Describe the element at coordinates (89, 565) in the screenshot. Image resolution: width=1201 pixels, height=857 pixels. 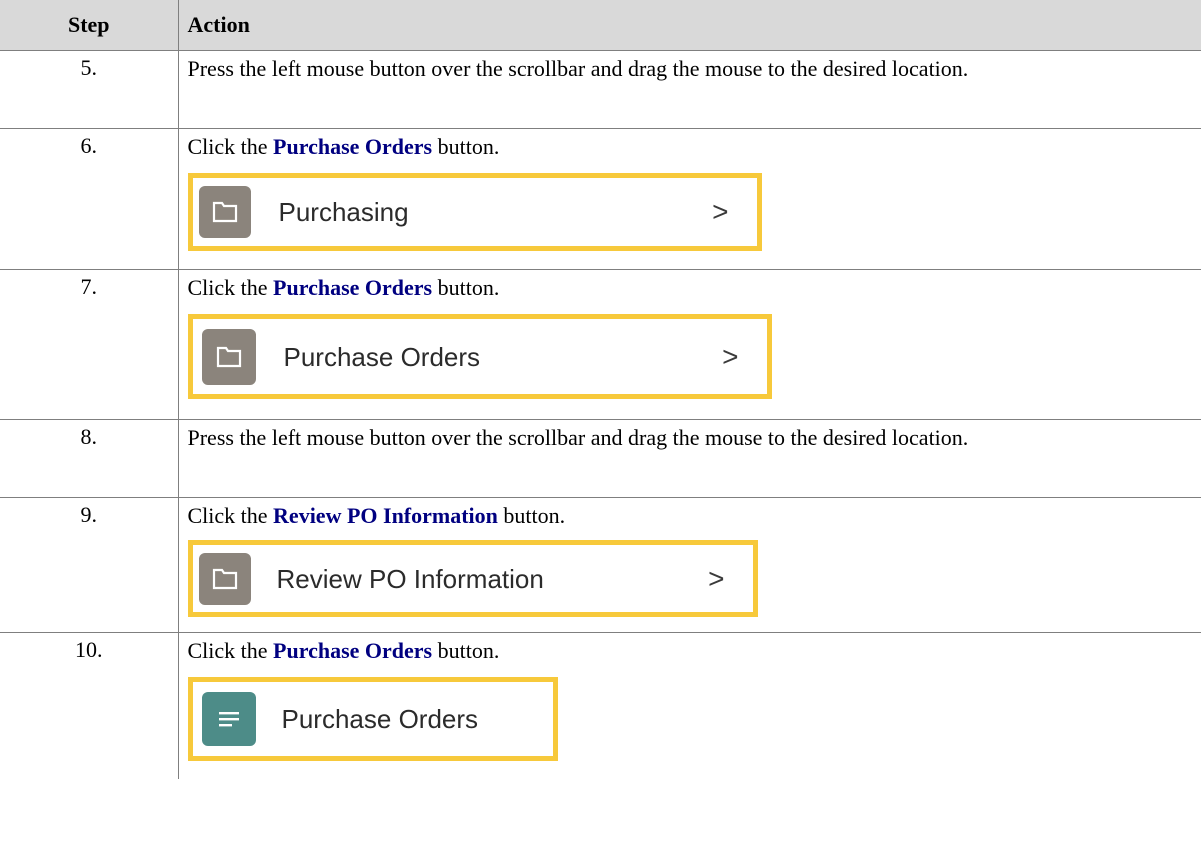
I see `step-number: 9.` at that location.